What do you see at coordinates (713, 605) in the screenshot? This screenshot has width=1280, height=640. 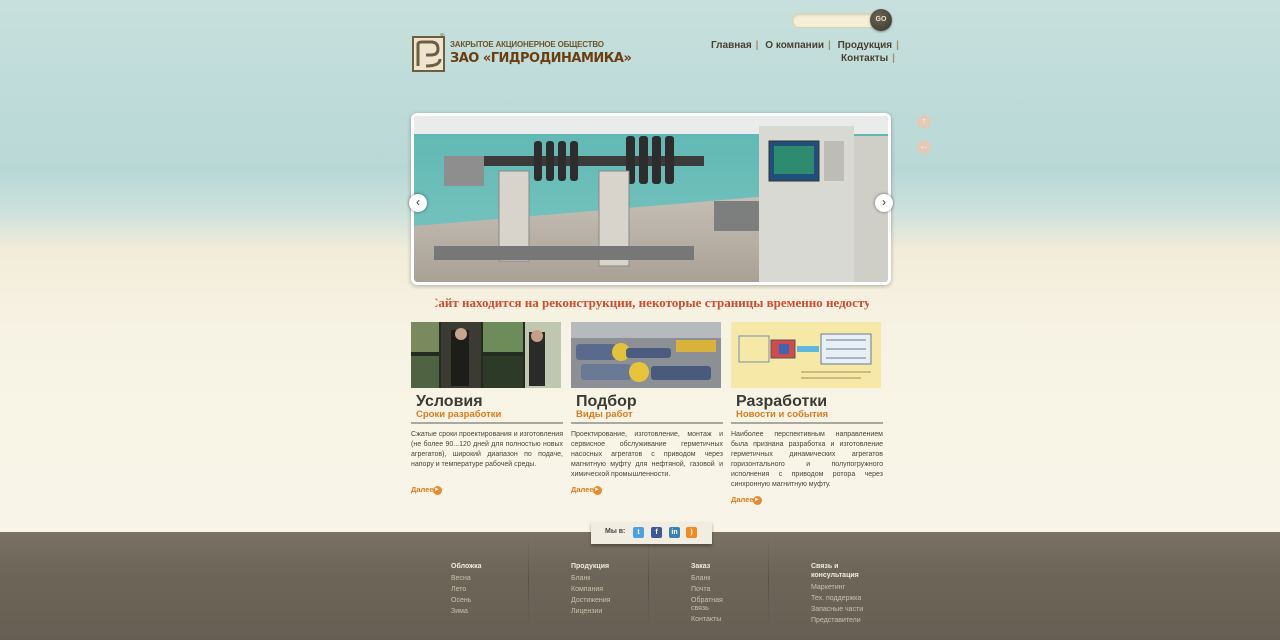 I see `footer-link: Обратная связь` at bounding box center [713, 605].